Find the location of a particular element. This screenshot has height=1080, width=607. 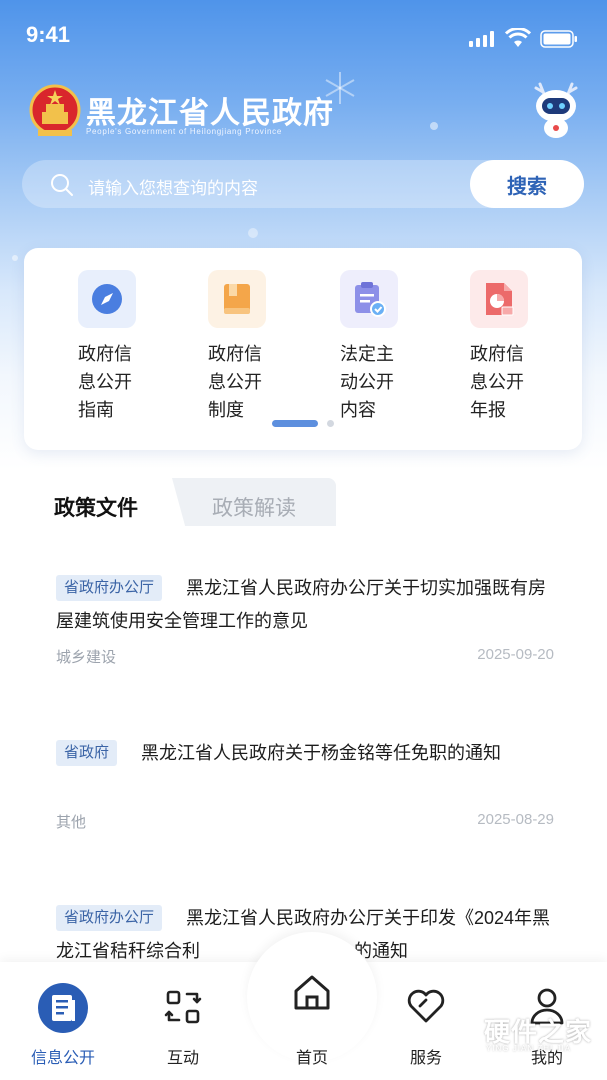

shortcut-annual-report: 政府信 息公开 年报 is located at coordinates (512, 347).